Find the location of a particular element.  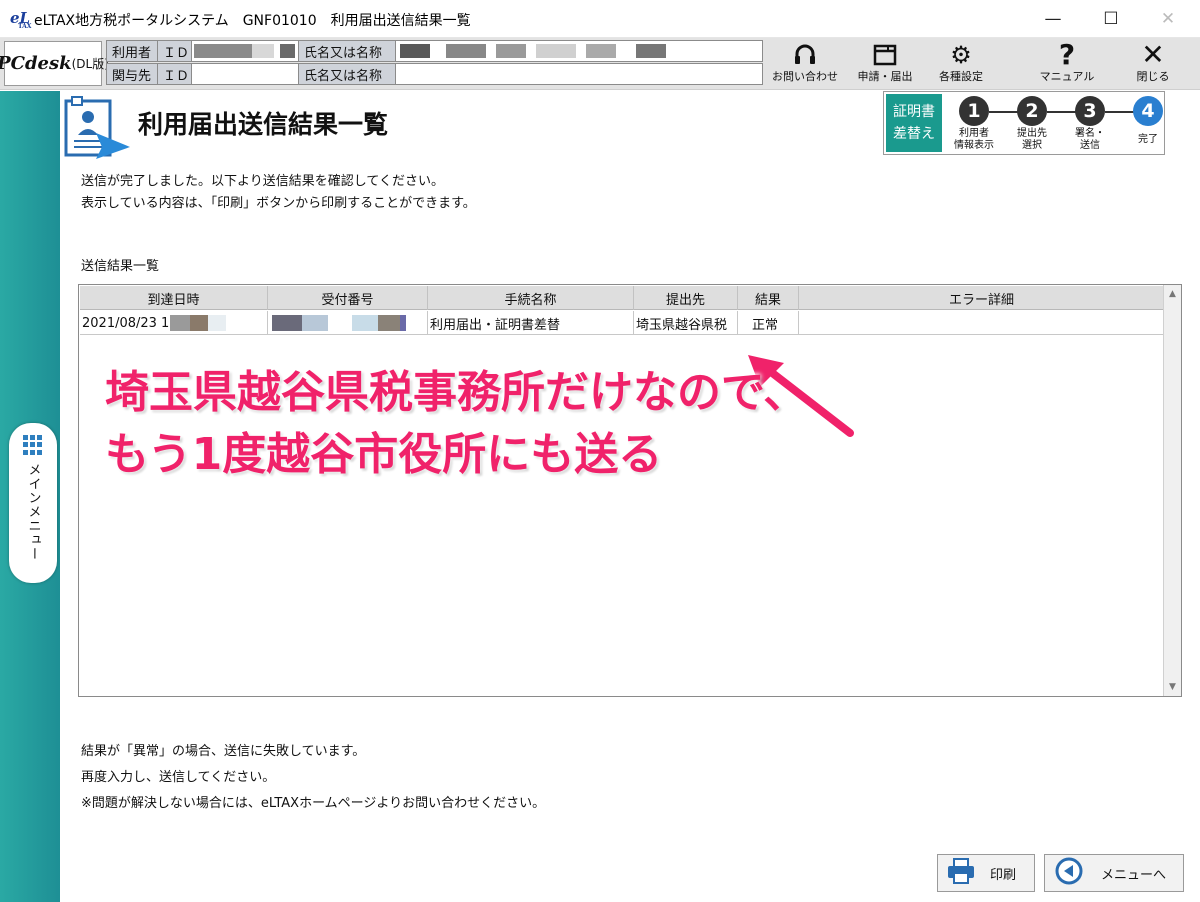

cell-date: 2021/08/23 1 is located at coordinates (174, 323).